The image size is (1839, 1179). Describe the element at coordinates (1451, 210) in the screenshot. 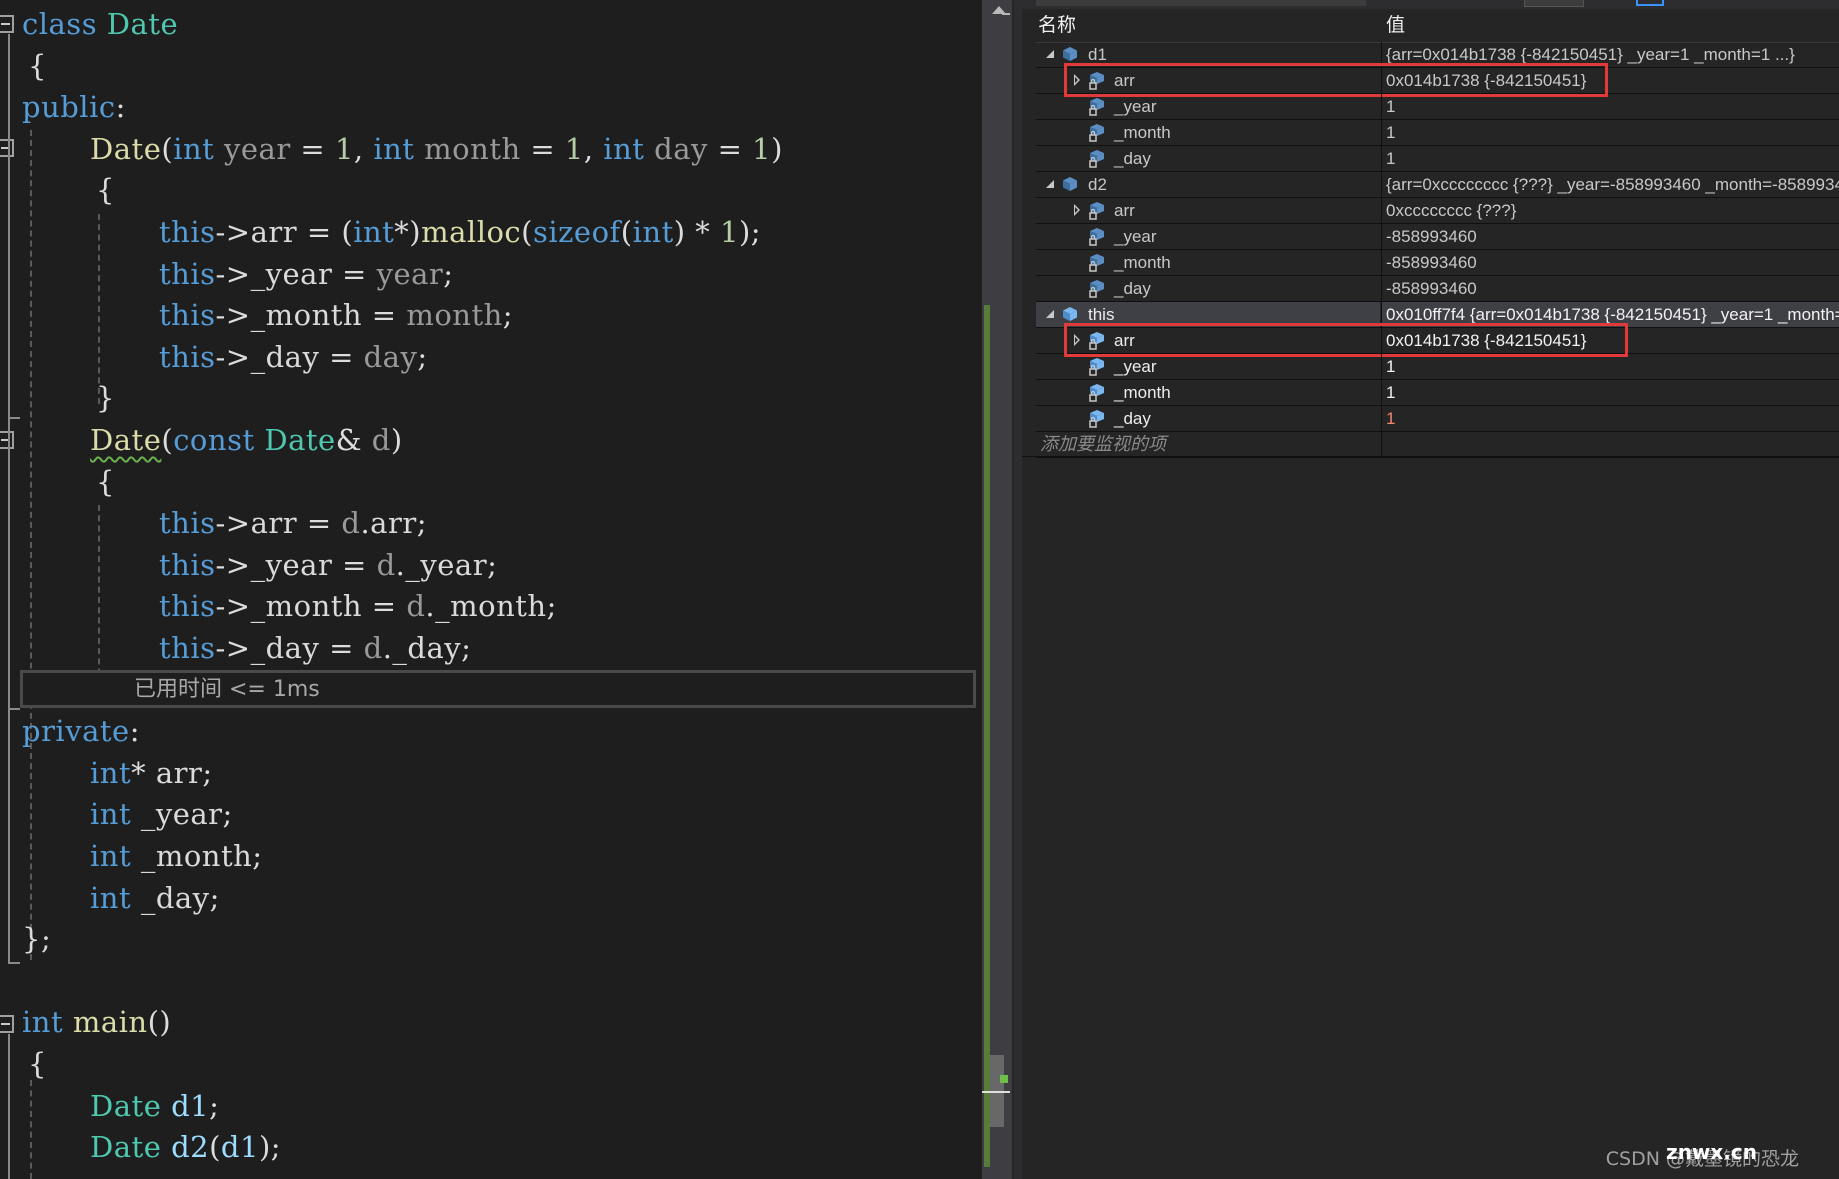

I see `watch-value: 0xcccccccc {???}` at that location.